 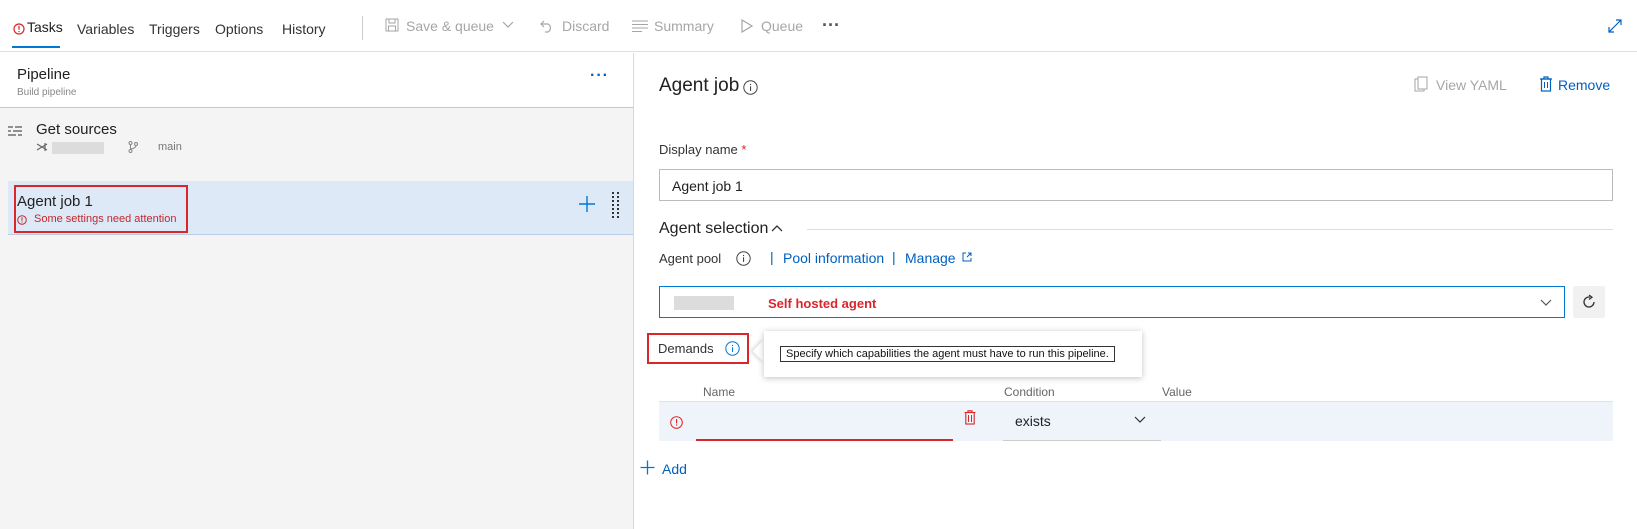 I want to click on pipeline-title: Pipeline, so click(x=44, y=74).